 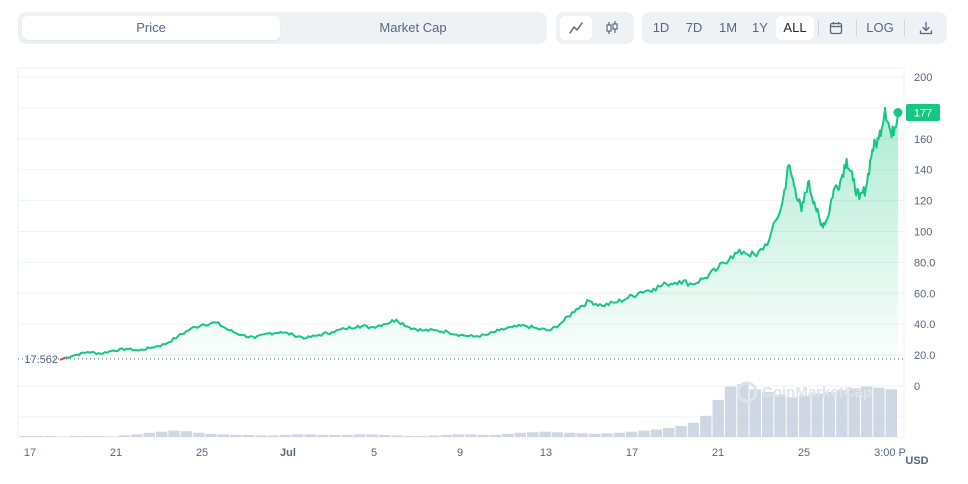 I want to click on current-price-tag: 177, so click(x=923, y=113).